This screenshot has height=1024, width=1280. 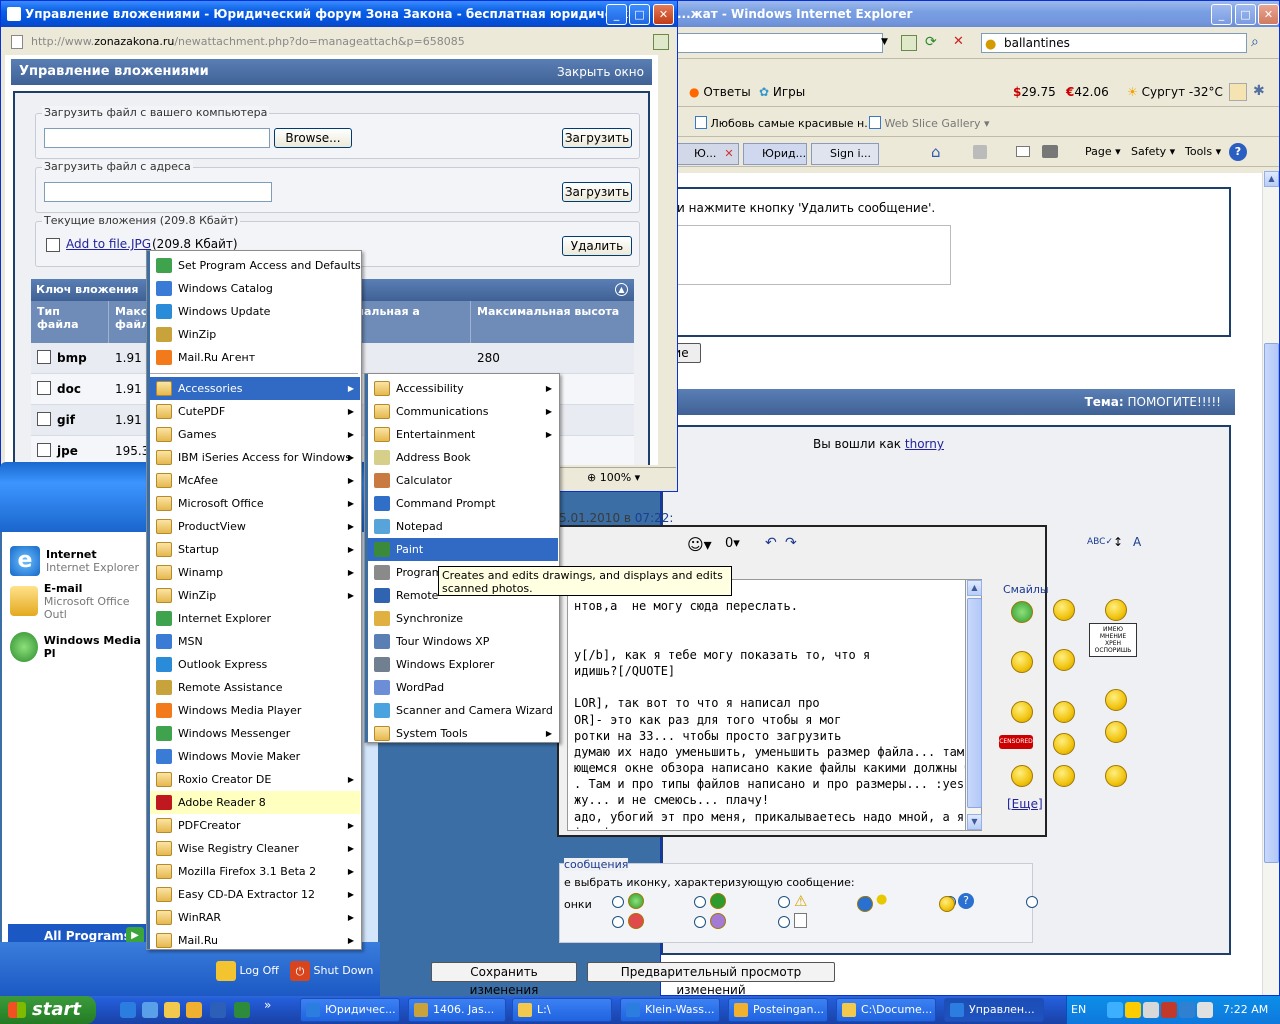 What do you see at coordinates (973, 705) in the screenshot?
I see `editor-scrollbar: ▲ ▼` at bounding box center [973, 705].